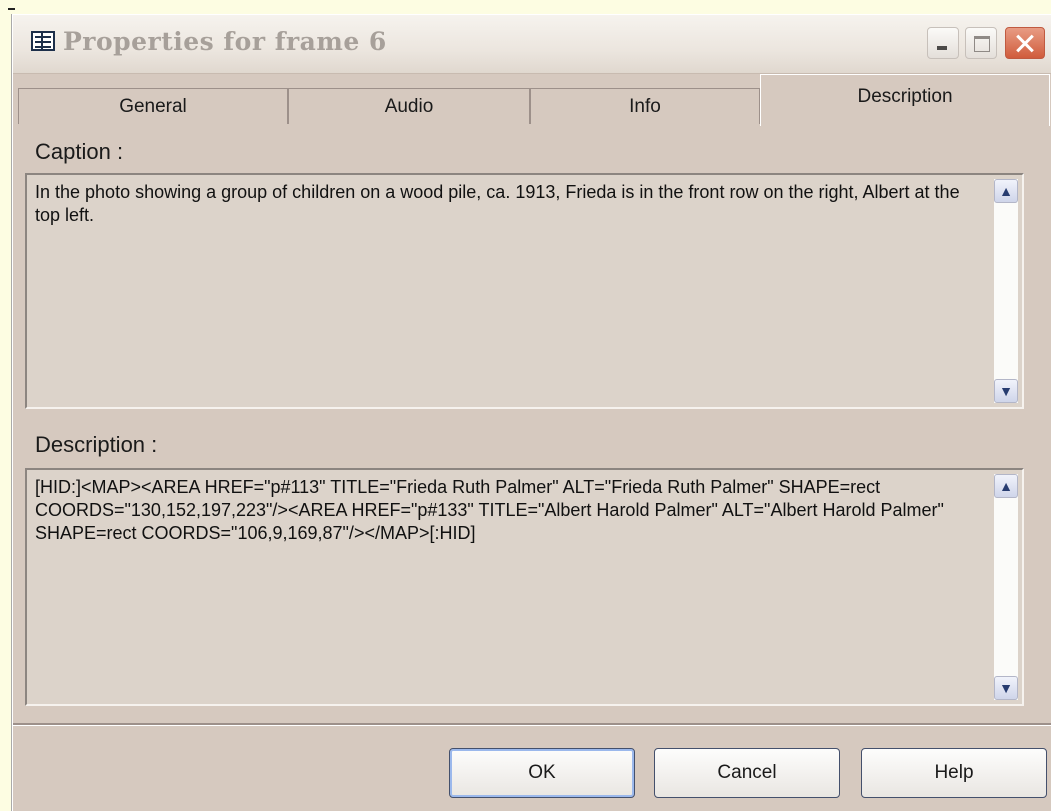 This screenshot has width=1051, height=811. Describe the element at coordinates (954, 773) in the screenshot. I see `help-button: Help` at that location.